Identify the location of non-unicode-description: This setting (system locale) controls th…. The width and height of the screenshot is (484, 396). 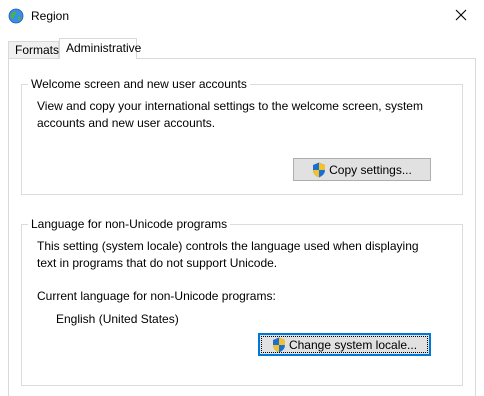
(228, 255).